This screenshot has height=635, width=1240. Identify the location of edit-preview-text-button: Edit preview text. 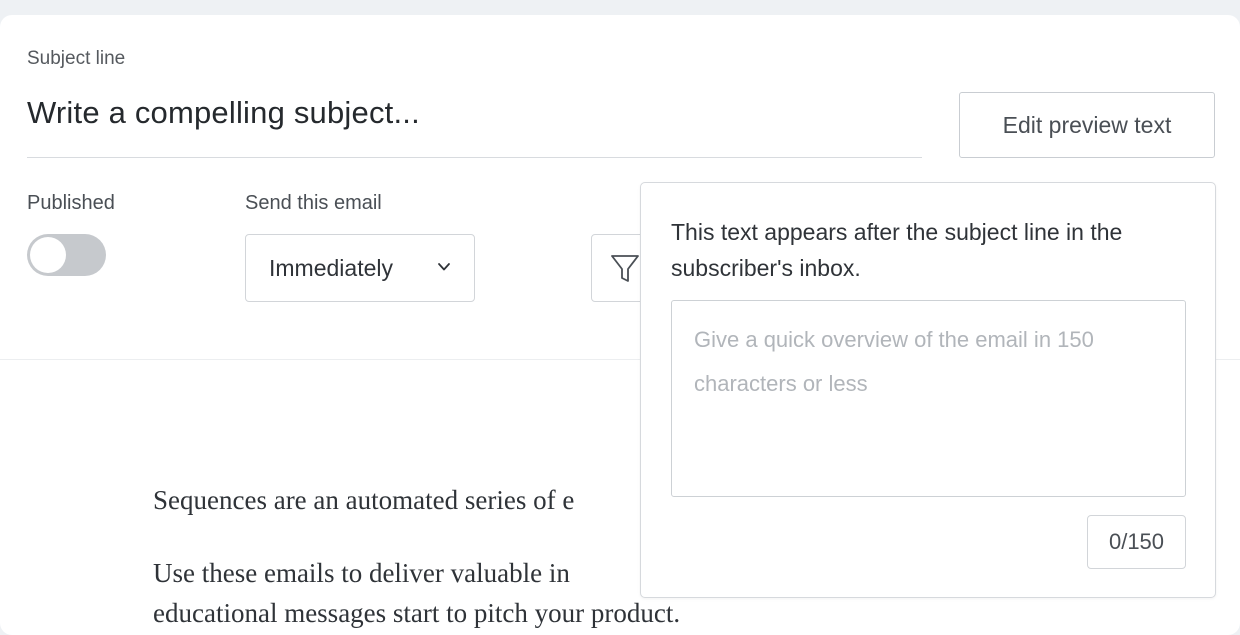
(1087, 125).